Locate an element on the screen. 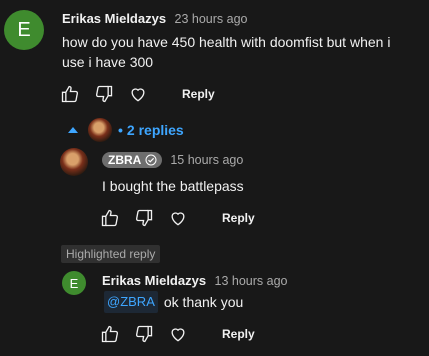 The image size is (429, 356). highlighted-reply-badge: Highlighted reply is located at coordinates (111, 254).